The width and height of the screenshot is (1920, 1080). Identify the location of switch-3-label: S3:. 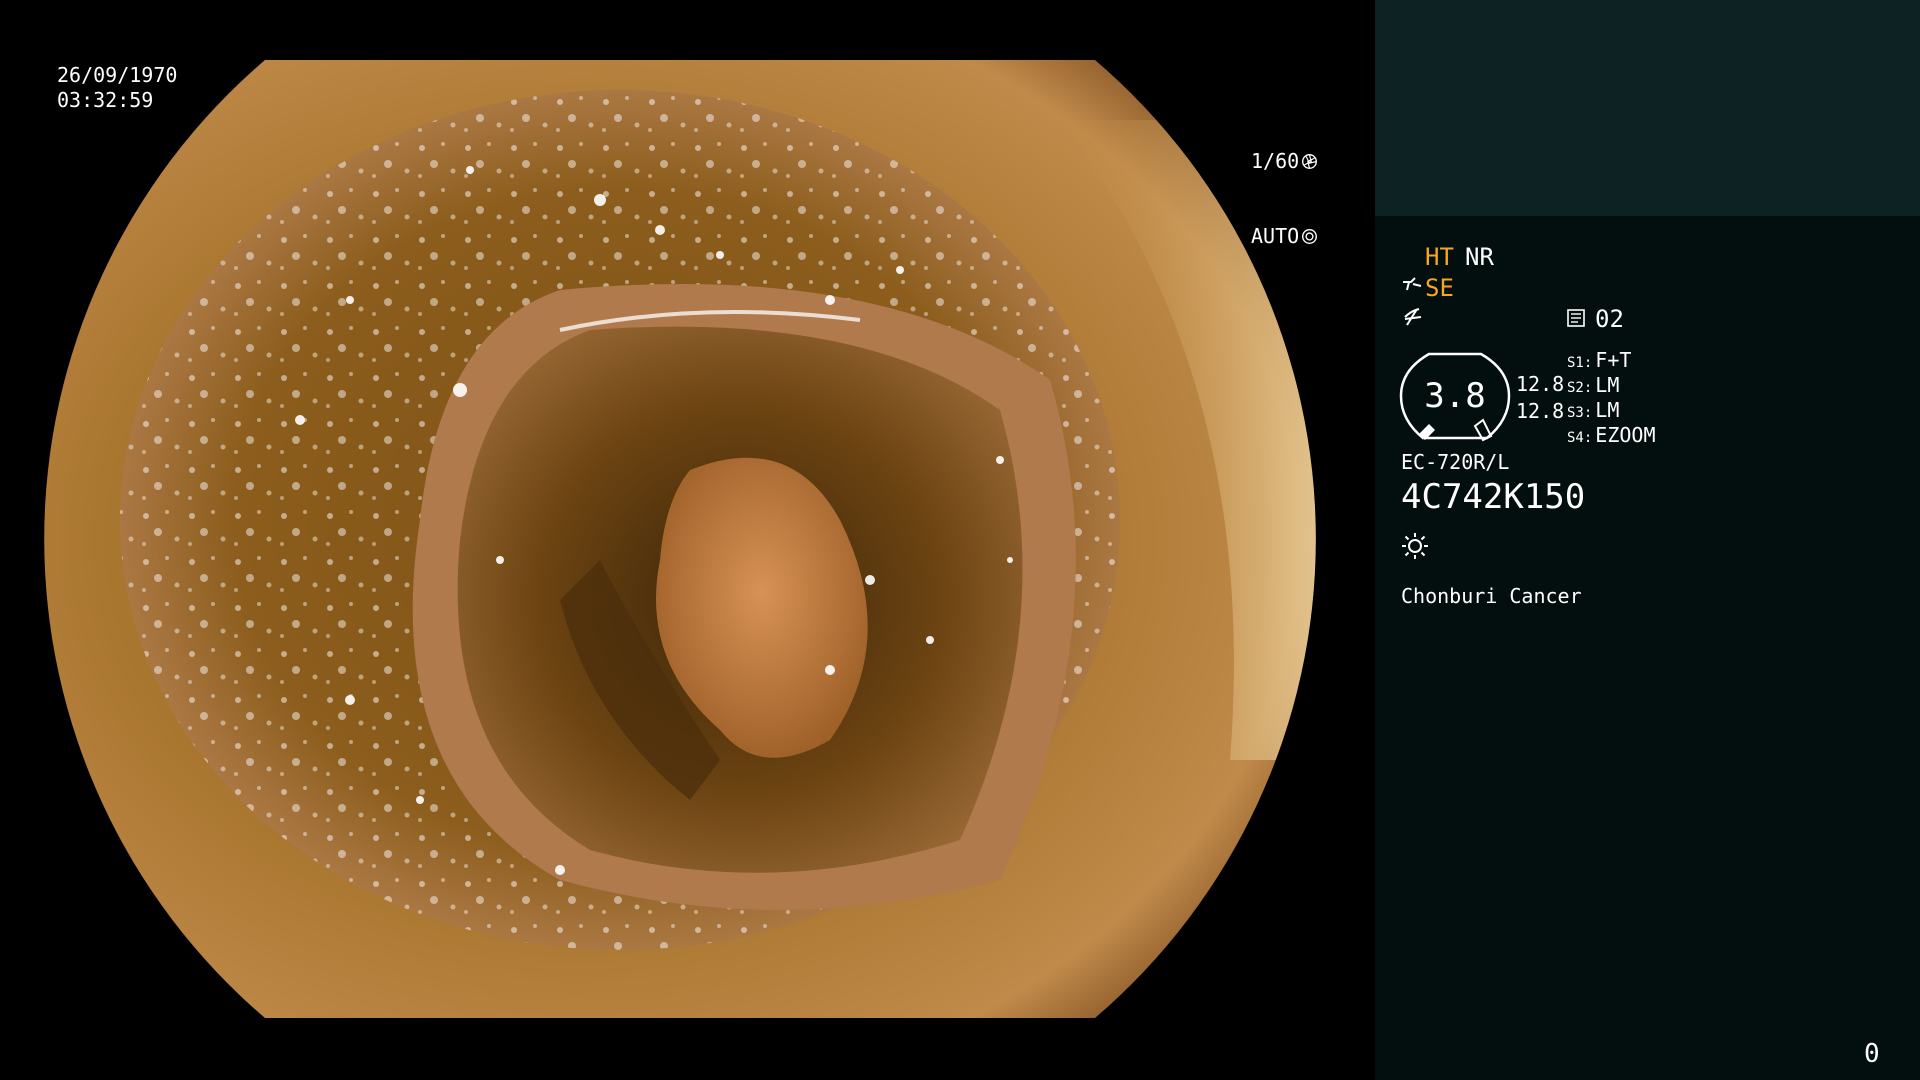
(1580, 413).